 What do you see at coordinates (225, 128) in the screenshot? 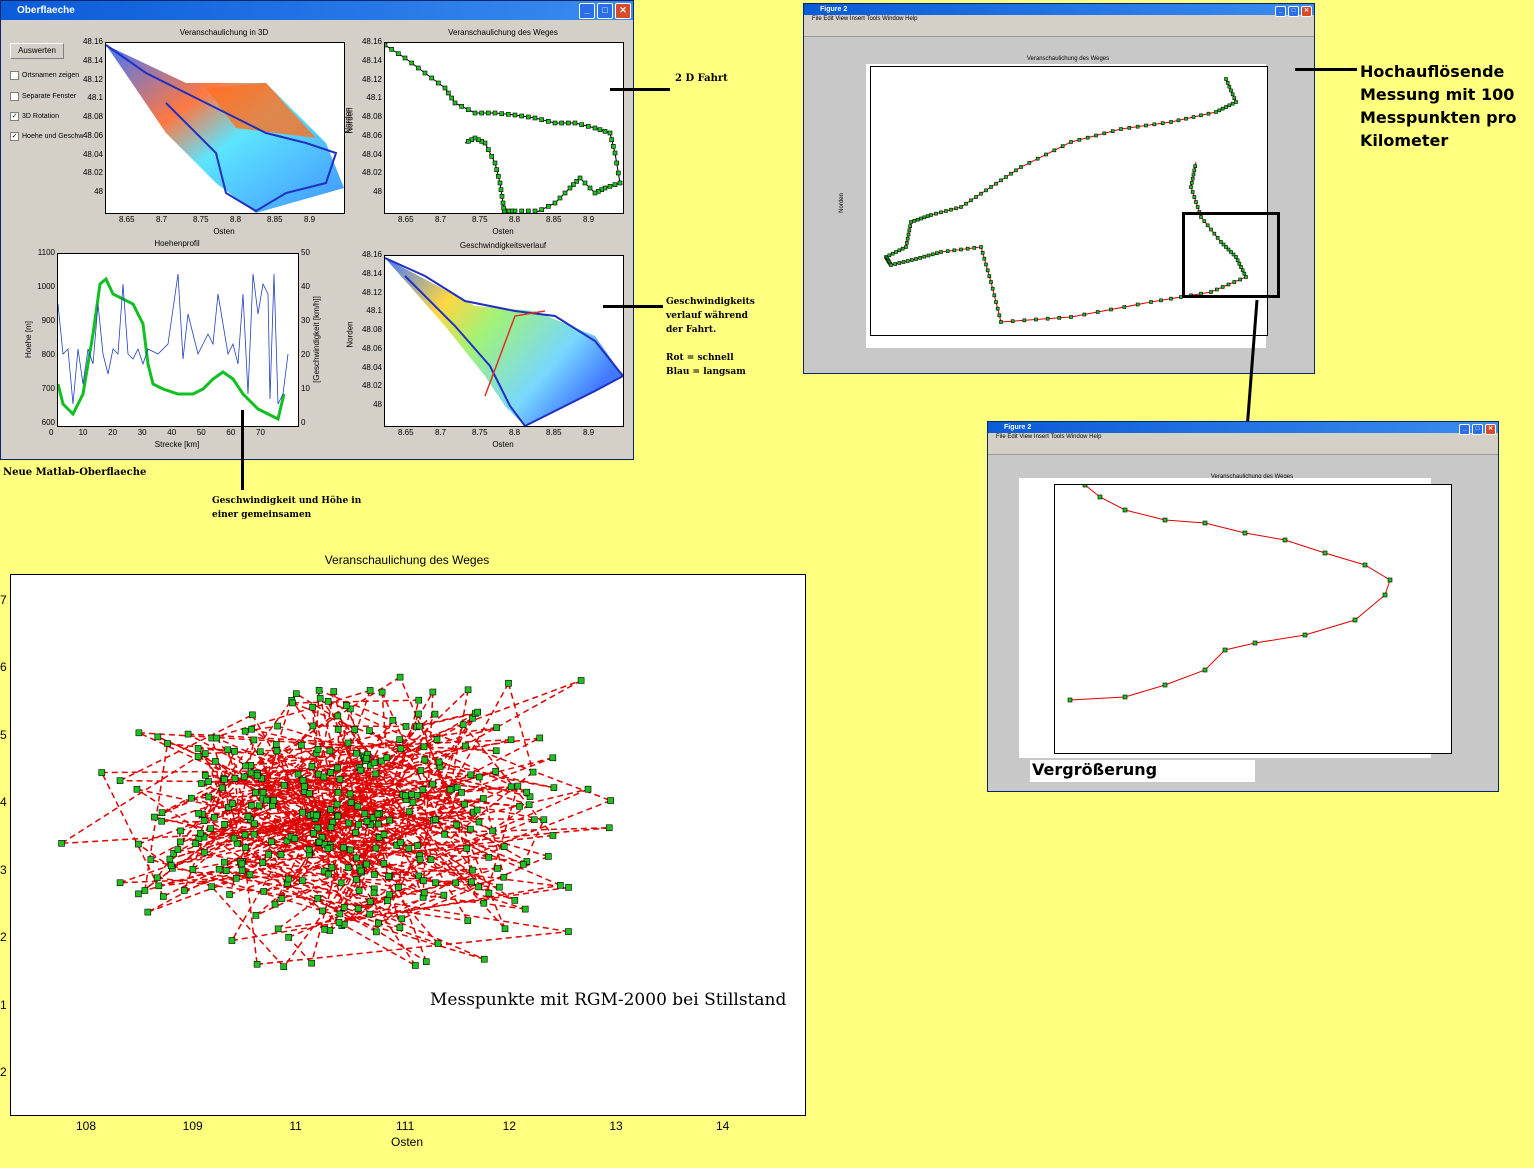
I see `plot3d-axes` at bounding box center [225, 128].